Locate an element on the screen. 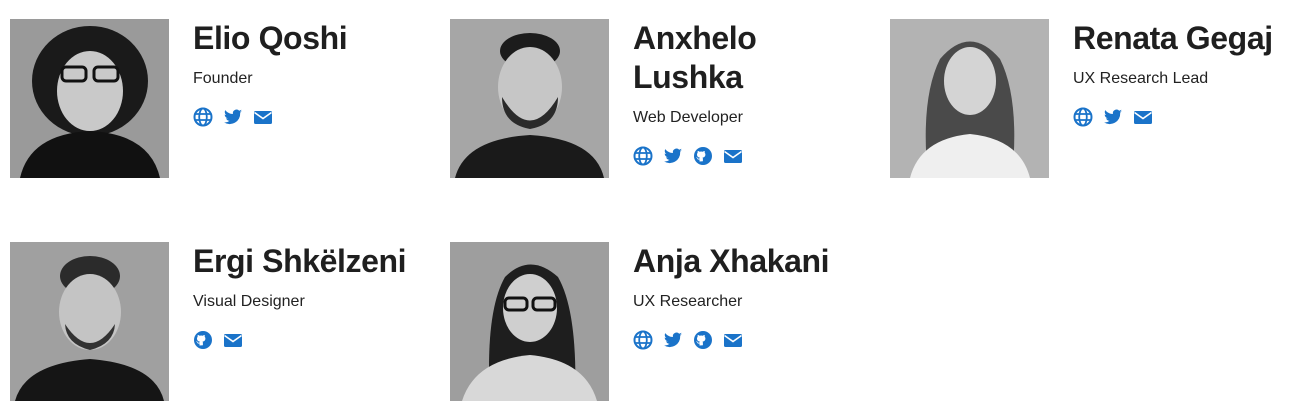  member-role: Web Developer is located at coordinates (688, 117).